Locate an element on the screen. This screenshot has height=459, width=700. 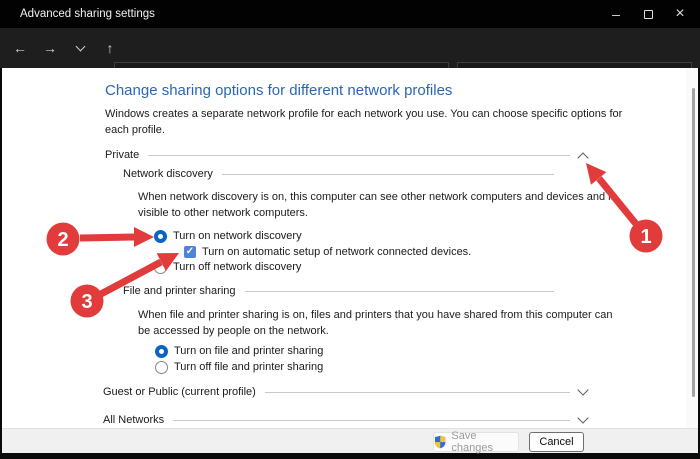
up-icon: ↑ is located at coordinates (110, 48).